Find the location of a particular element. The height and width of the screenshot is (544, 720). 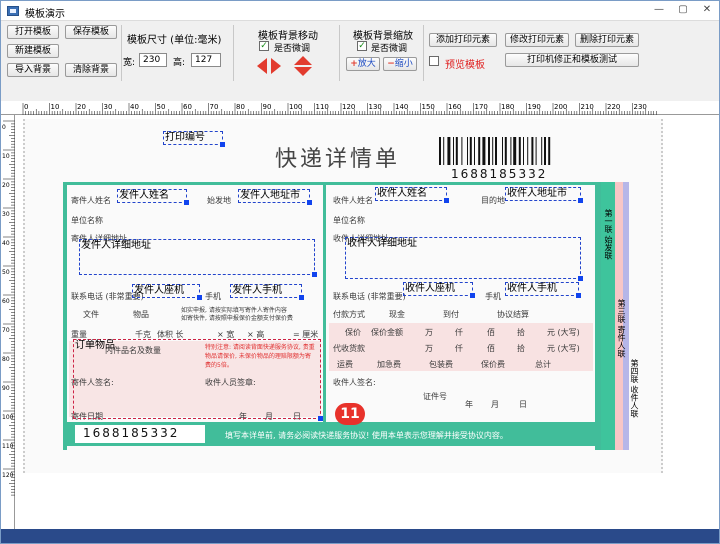

label-mobile-left: 手机 is located at coordinates (213, 296).